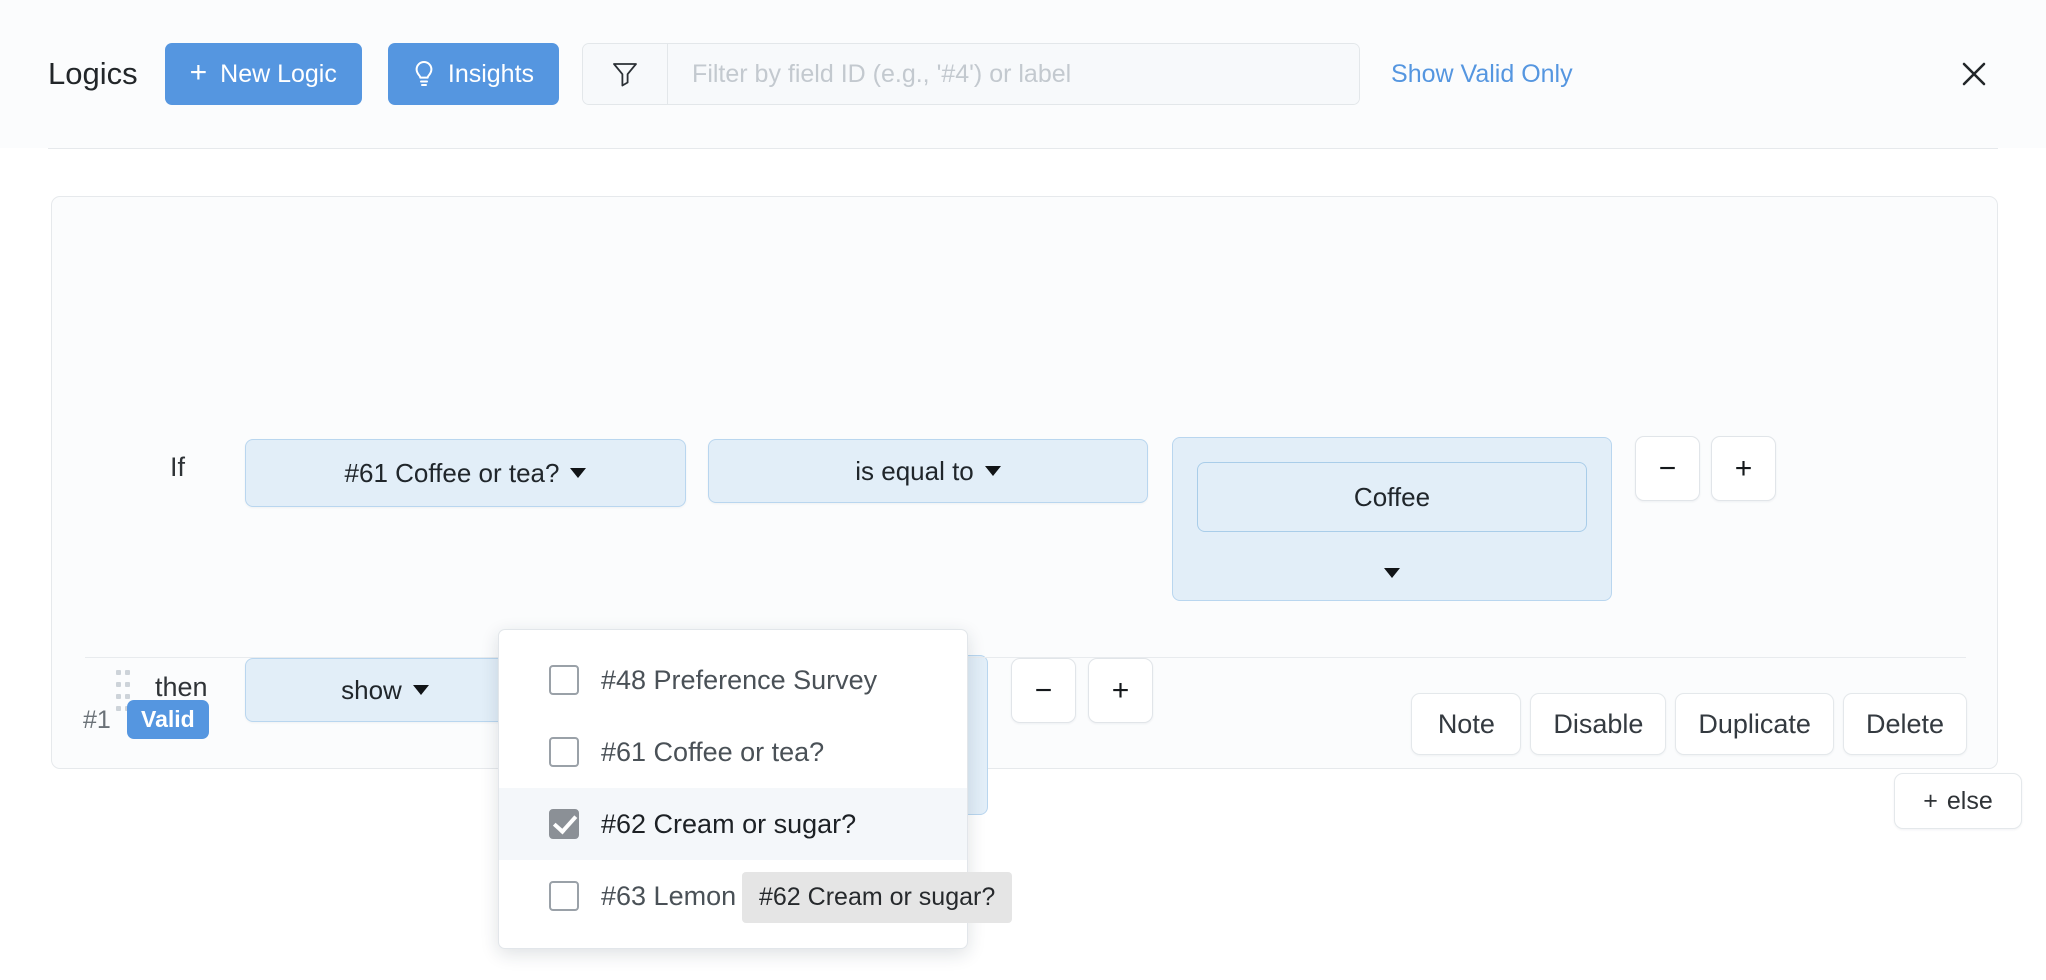 This screenshot has height=980, width=2046. I want to click on if-value-chip-label: Coffee, so click(1392, 496).